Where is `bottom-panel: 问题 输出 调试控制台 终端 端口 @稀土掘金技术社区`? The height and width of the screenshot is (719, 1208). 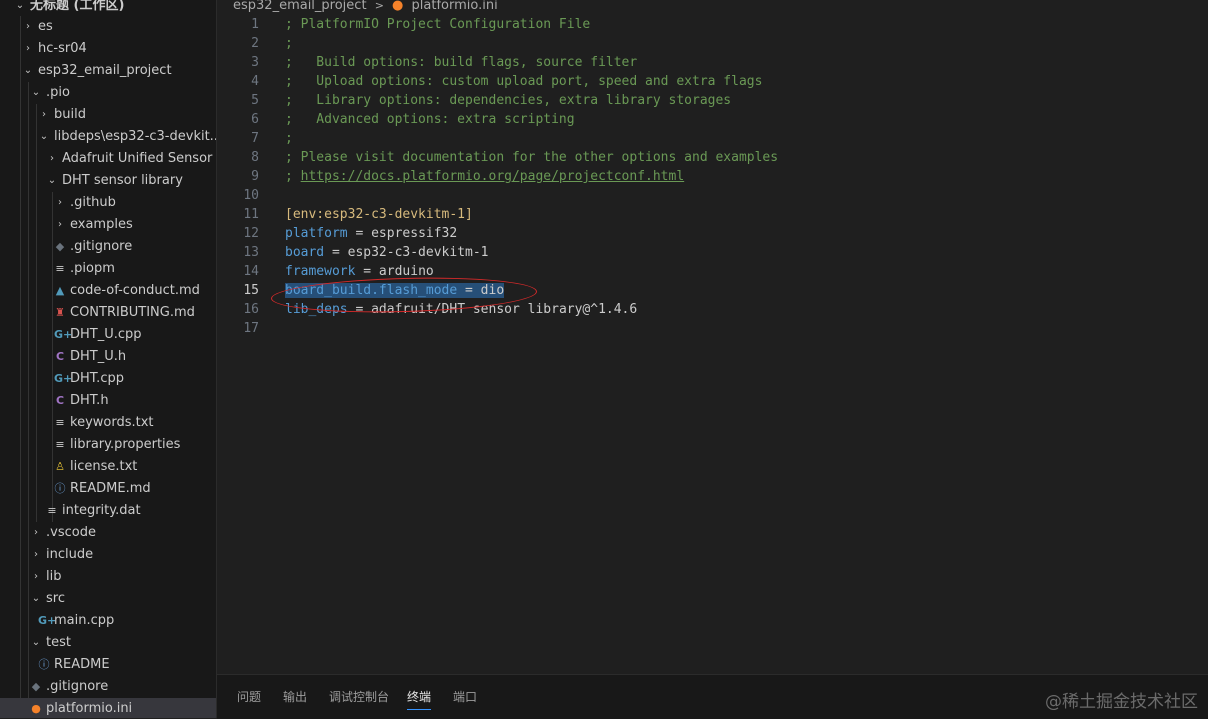
bottom-panel: 问题 输出 调试控制台 终端 端口 @稀土掘金技术社区 is located at coordinates (712, 696).